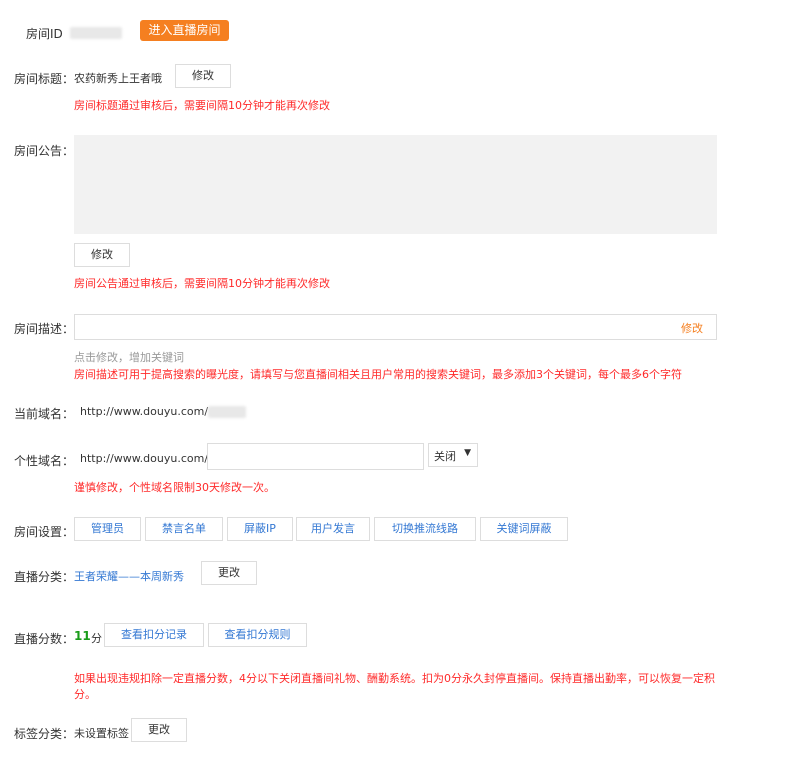  What do you see at coordinates (44, 329) in the screenshot?
I see `description-label: 房间描述：` at bounding box center [44, 329].